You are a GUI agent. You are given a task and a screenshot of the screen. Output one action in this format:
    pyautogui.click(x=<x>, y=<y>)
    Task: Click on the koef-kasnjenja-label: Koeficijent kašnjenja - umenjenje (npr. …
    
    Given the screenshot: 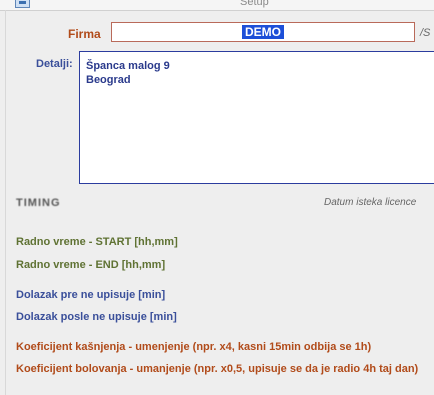 What is the action you would take?
    pyautogui.click(x=194, y=347)
    